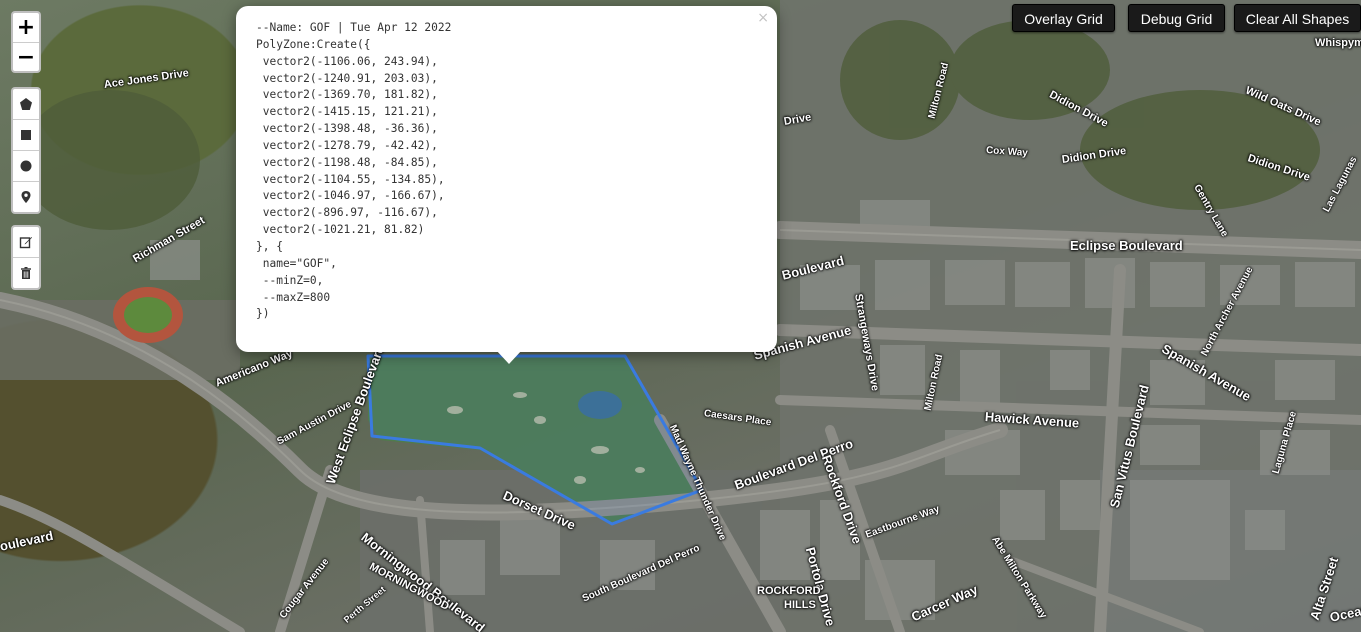 This screenshot has height=632, width=1361. What do you see at coordinates (350, 196) in the screenshot?
I see `code-line: vector2(-1046.97, -166.67),` at bounding box center [350, 196].